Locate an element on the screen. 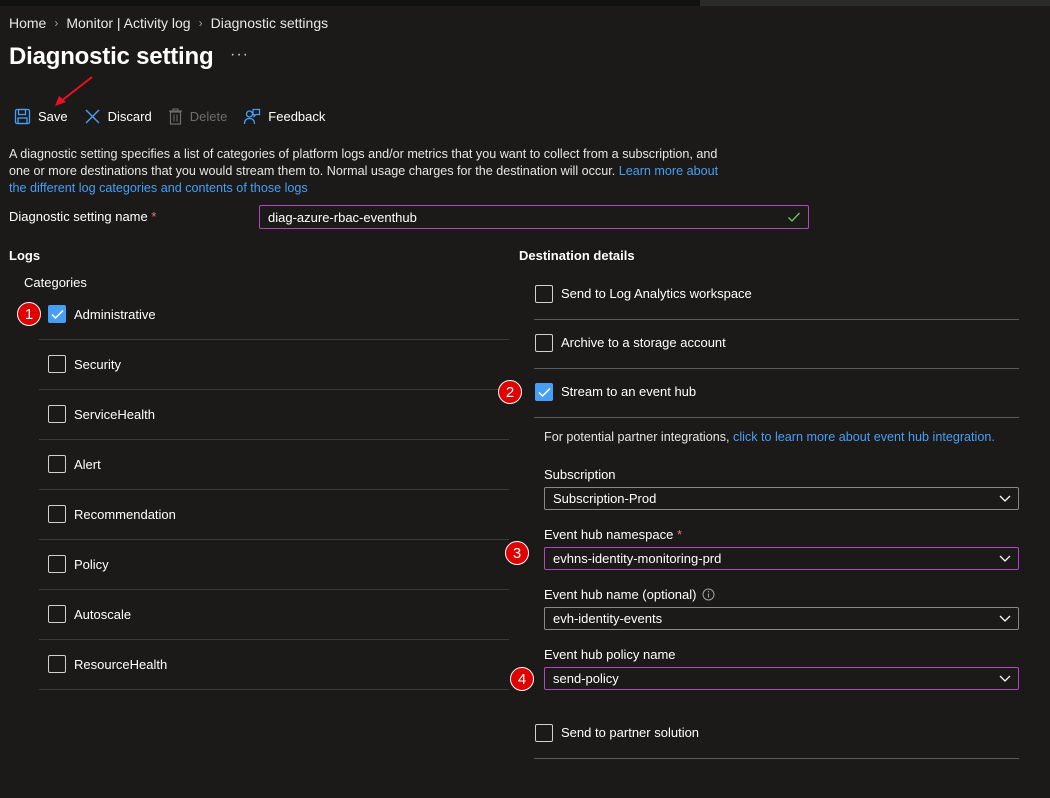 The image size is (1050, 798). annotation-badge-4: 4 is located at coordinates (522, 679).